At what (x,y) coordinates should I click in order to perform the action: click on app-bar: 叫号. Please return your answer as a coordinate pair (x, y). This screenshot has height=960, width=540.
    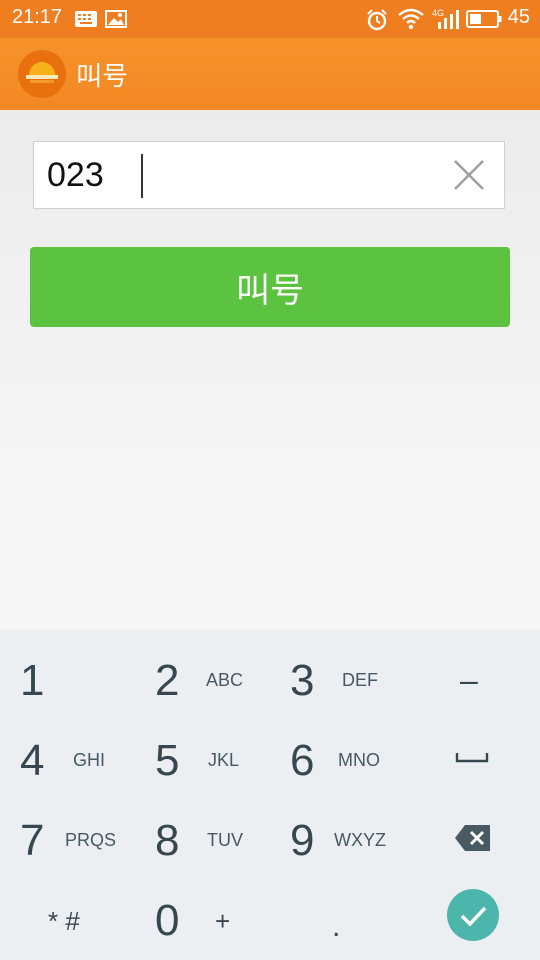
    Looking at the image, I should click on (270, 74).